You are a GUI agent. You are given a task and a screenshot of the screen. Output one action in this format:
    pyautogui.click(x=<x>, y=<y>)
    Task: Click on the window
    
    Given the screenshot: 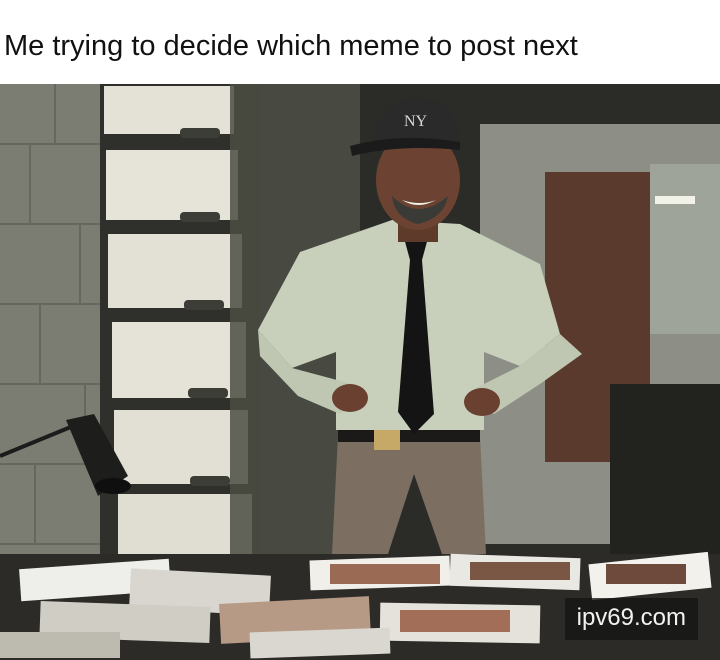 What is the action you would take?
    pyautogui.click(x=685, y=249)
    